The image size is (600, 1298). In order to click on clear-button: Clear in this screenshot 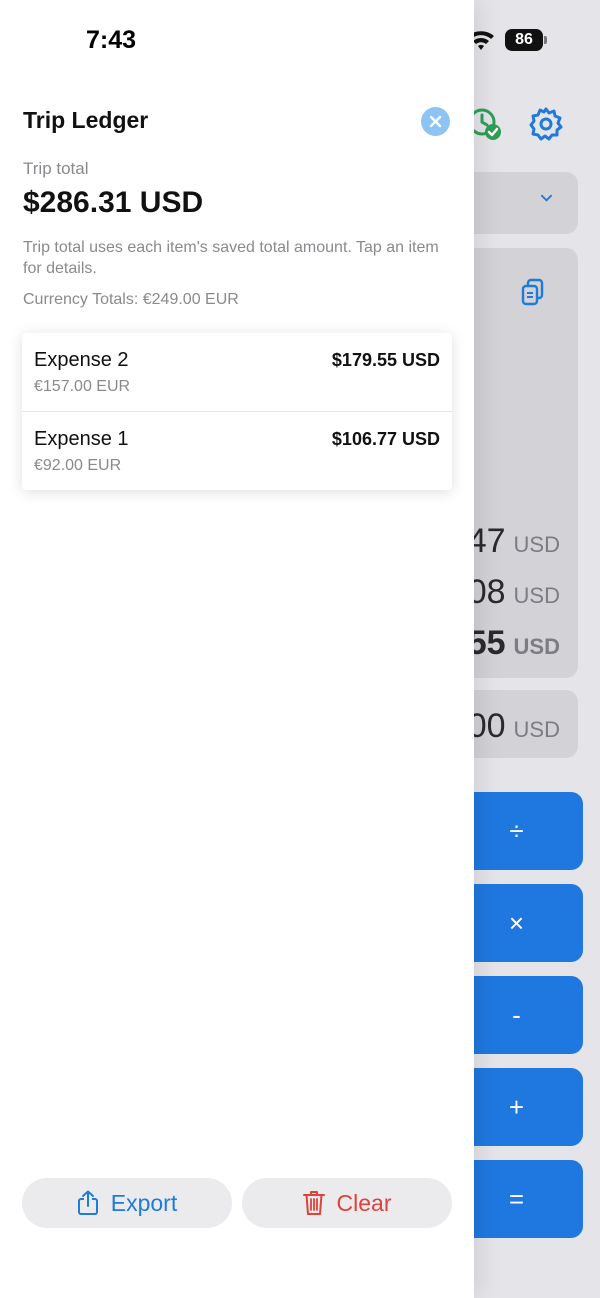, I will do `click(347, 1203)`.